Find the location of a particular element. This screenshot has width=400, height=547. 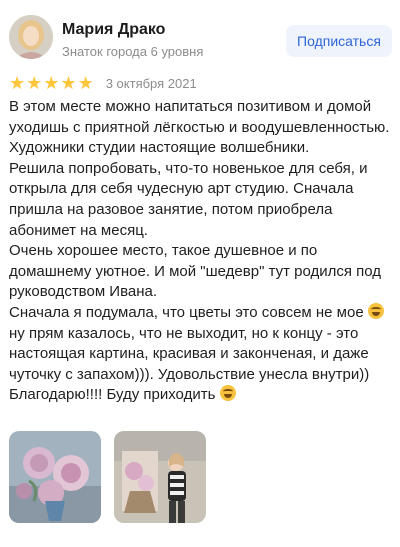

photo-peony-painting is located at coordinates (55, 477).